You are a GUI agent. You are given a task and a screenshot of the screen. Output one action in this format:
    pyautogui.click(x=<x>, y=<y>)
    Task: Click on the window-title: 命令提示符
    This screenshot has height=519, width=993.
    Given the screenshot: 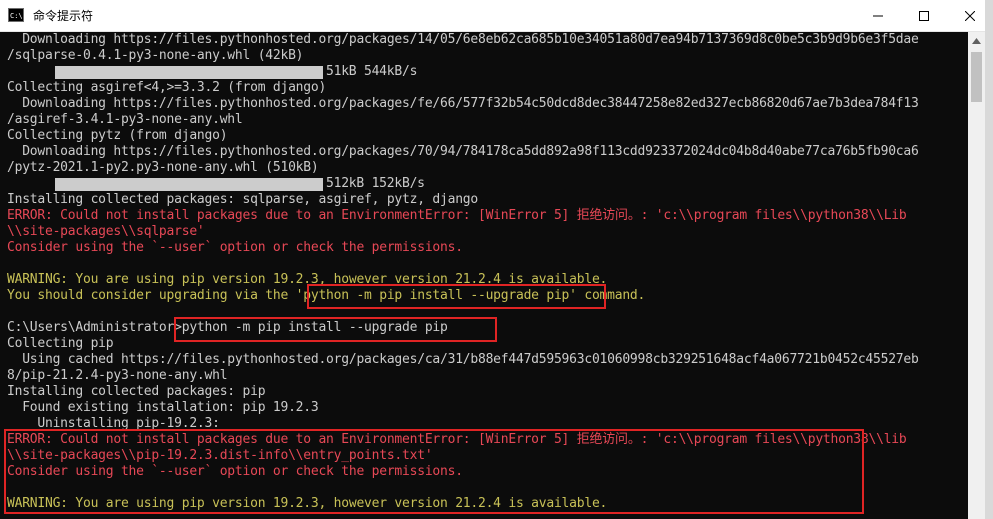 What is the action you would take?
    pyautogui.click(x=63, y=16)
    